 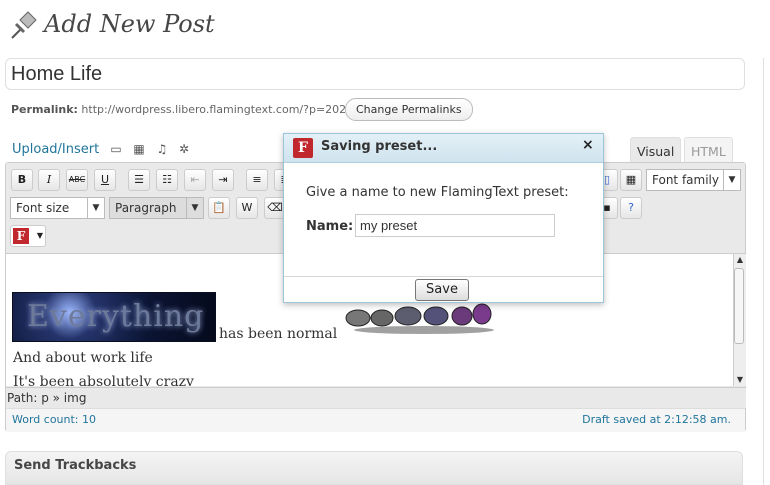 I want to click on format-value: Paragraph, so click(x=146, y=208).